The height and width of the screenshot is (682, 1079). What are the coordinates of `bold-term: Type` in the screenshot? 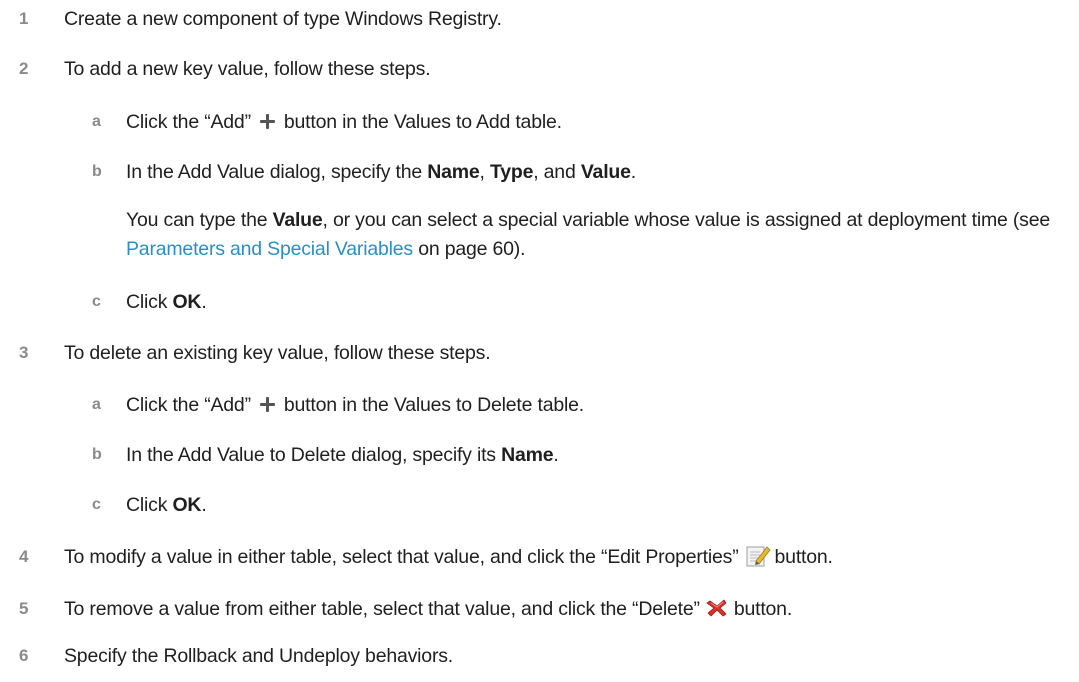 It's located at (511, 172).